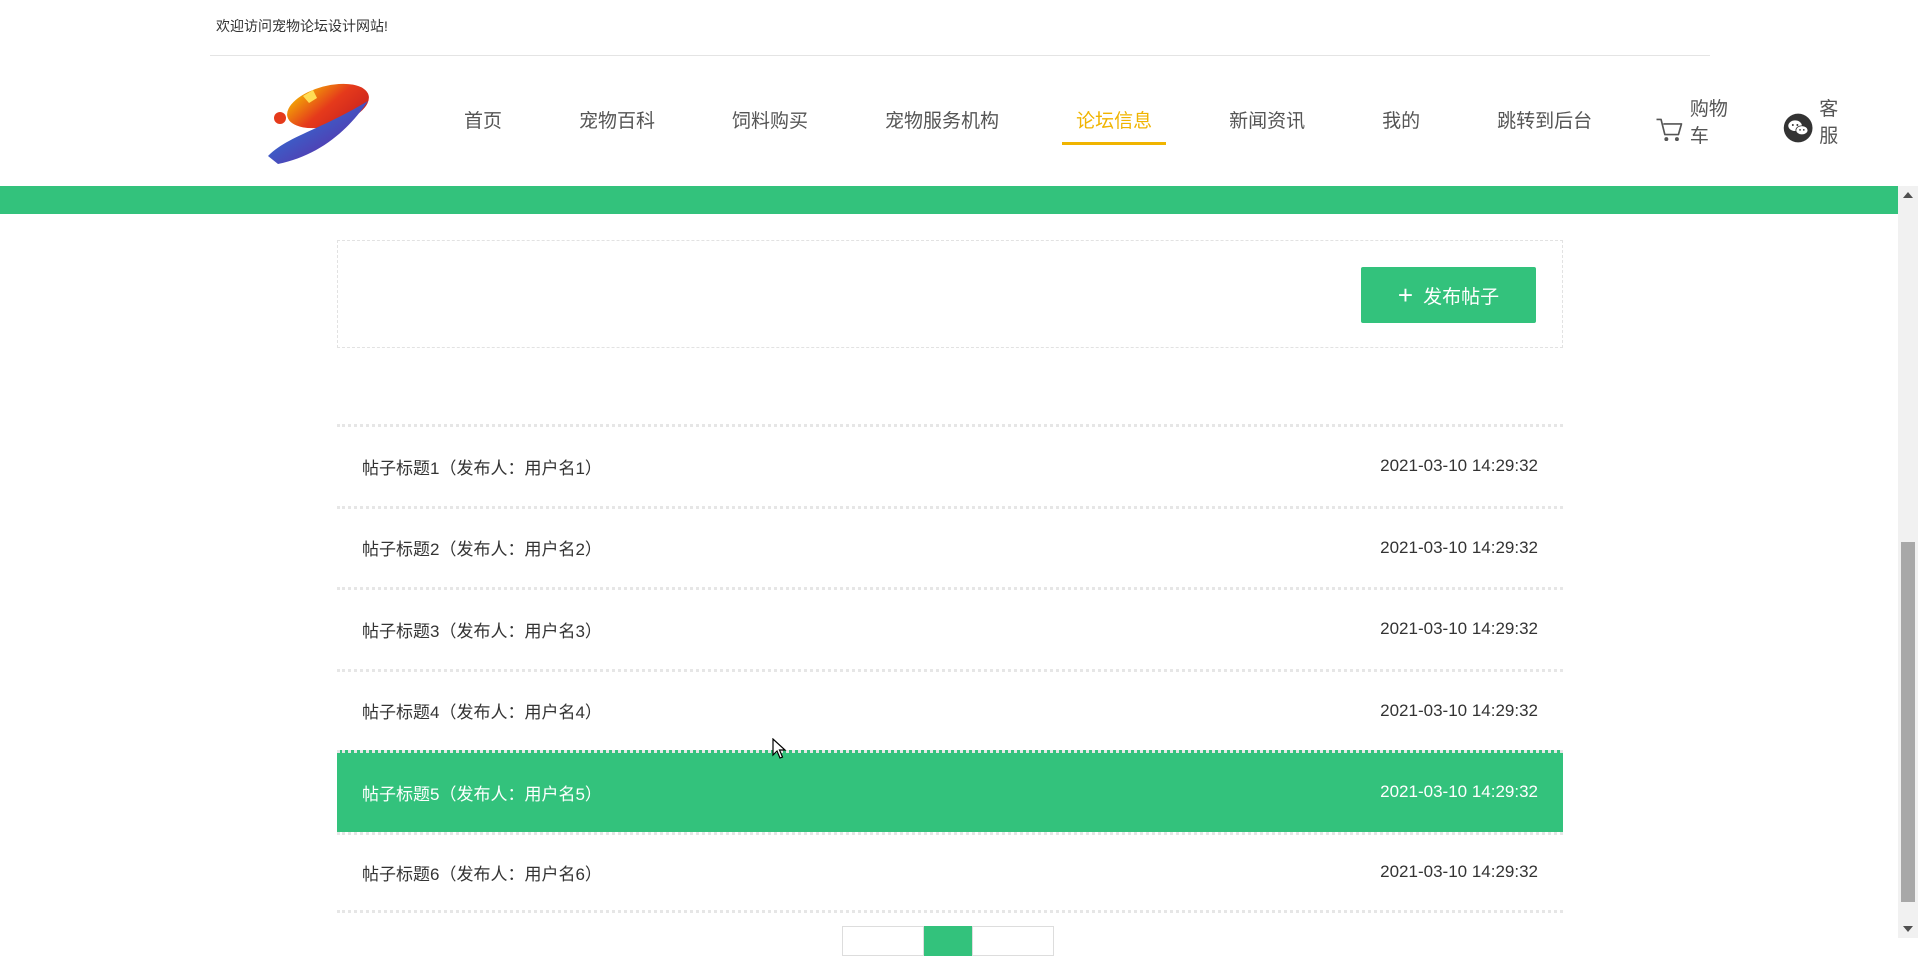  What do you see at coordinates (1267, 121) in the screenshot?
I see `nav-news: 新闻资讯` at bounding box center [1267, 121].